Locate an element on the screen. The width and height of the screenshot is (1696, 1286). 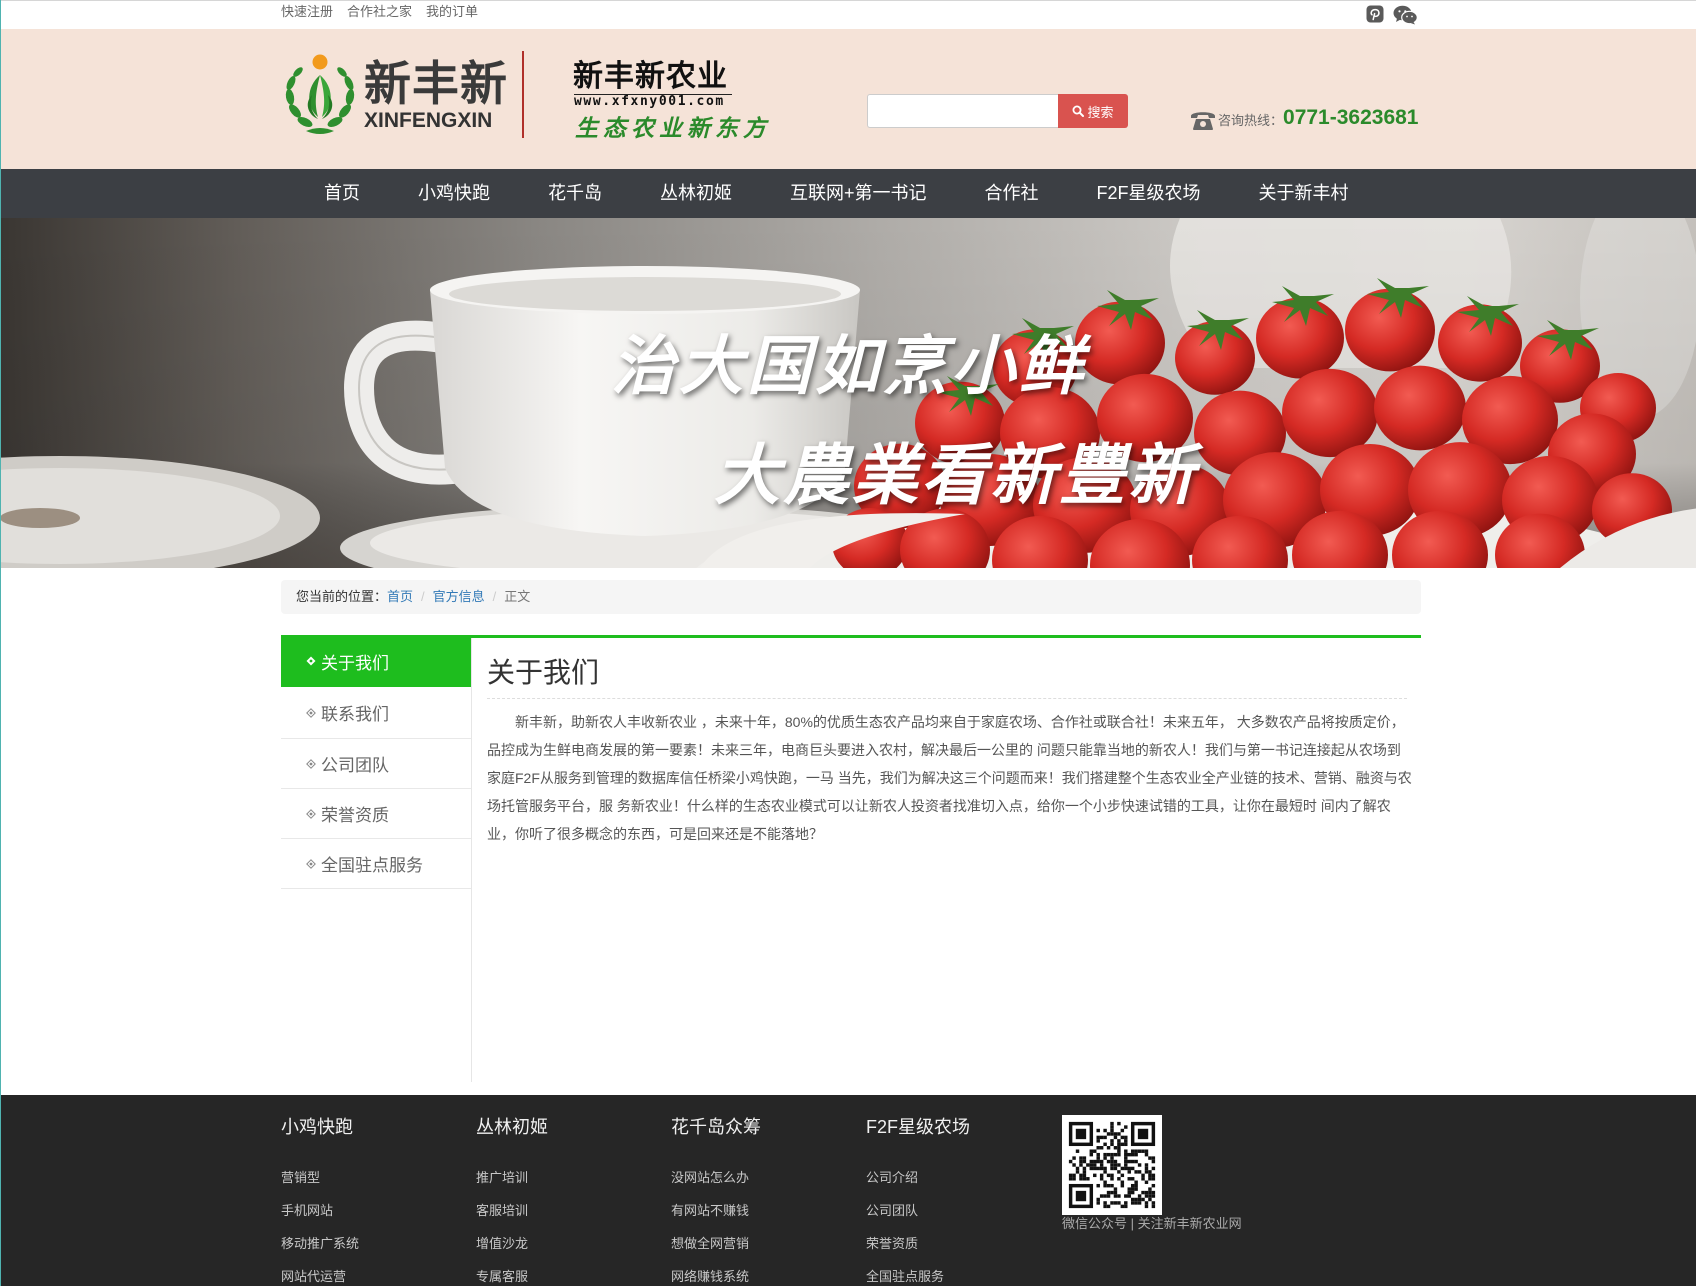
footer-column-xiaoji: 小鸡快跑 营销型 手机网站 移动推广系统 网站代运营 is located at coordinates (371, 1190).